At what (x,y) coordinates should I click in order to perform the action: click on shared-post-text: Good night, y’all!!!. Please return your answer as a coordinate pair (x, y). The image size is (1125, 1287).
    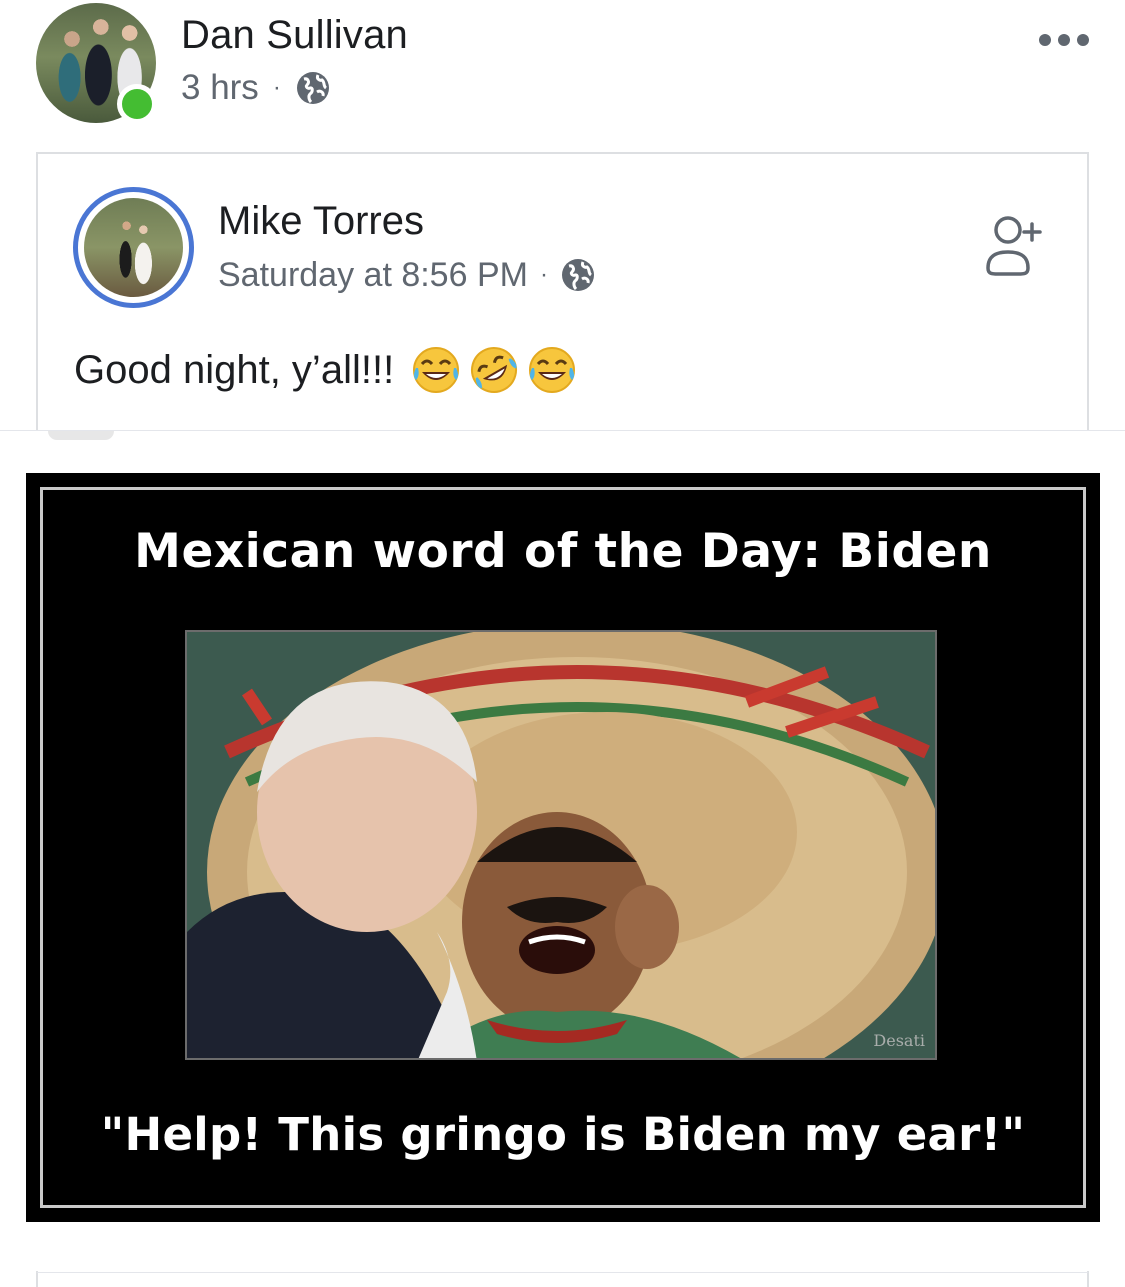
    Looking at the image, I should click on (326, 370).